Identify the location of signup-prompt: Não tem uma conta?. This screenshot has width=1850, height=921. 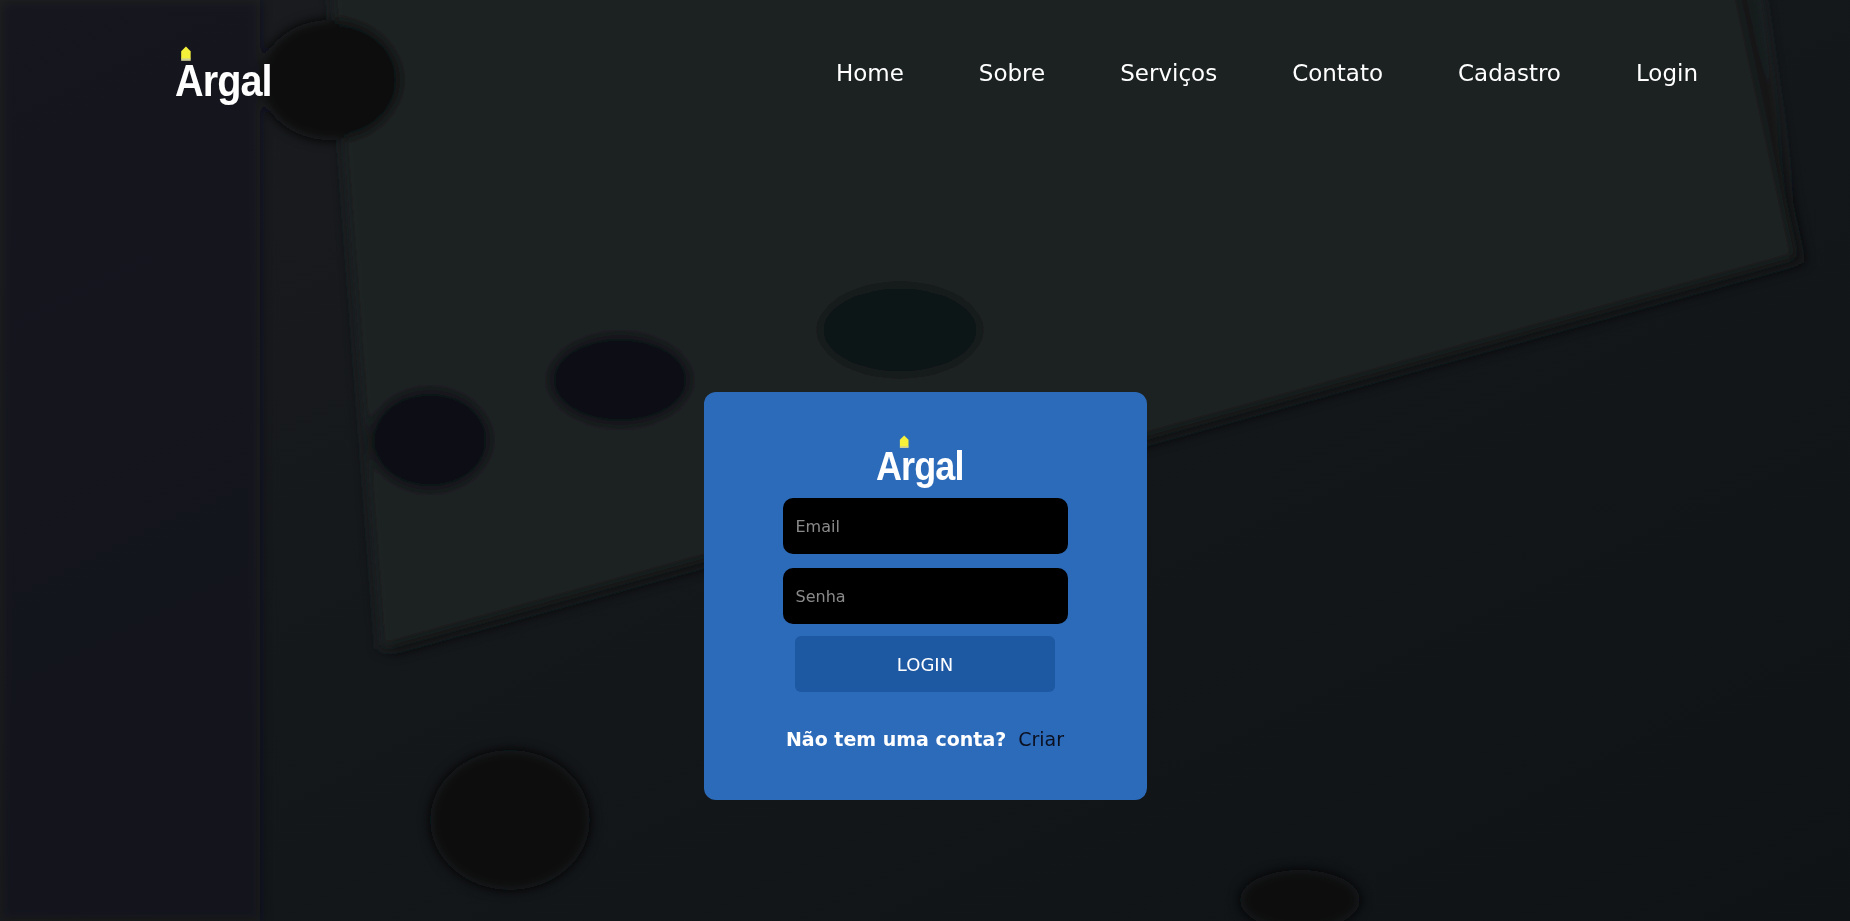
(896, 739).